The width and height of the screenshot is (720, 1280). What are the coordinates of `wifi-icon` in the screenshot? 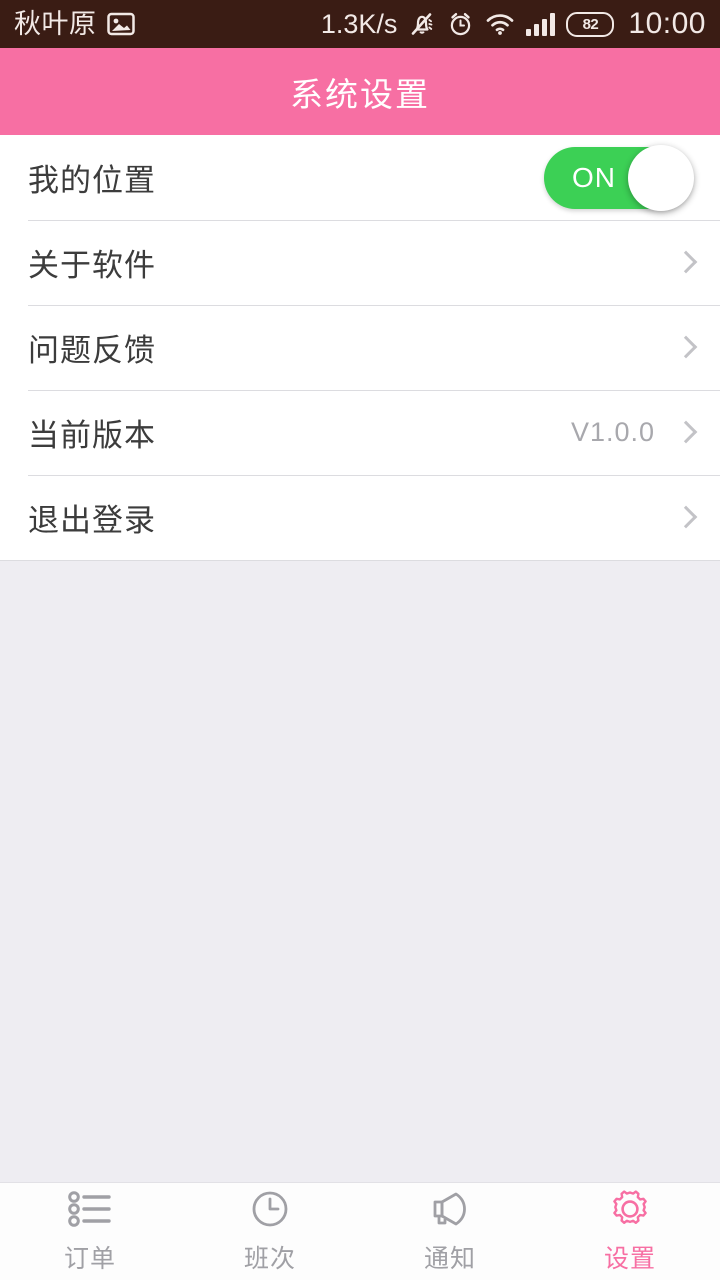 It's located at (500, 24).